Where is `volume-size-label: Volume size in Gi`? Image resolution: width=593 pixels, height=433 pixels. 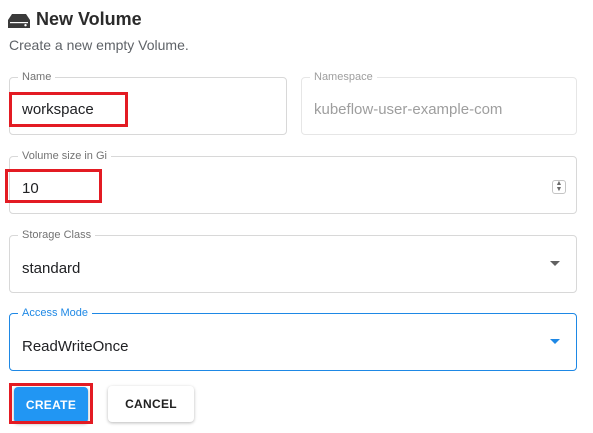
volume-size-label: Volume size in Gi is located at coordinates (64, 156).